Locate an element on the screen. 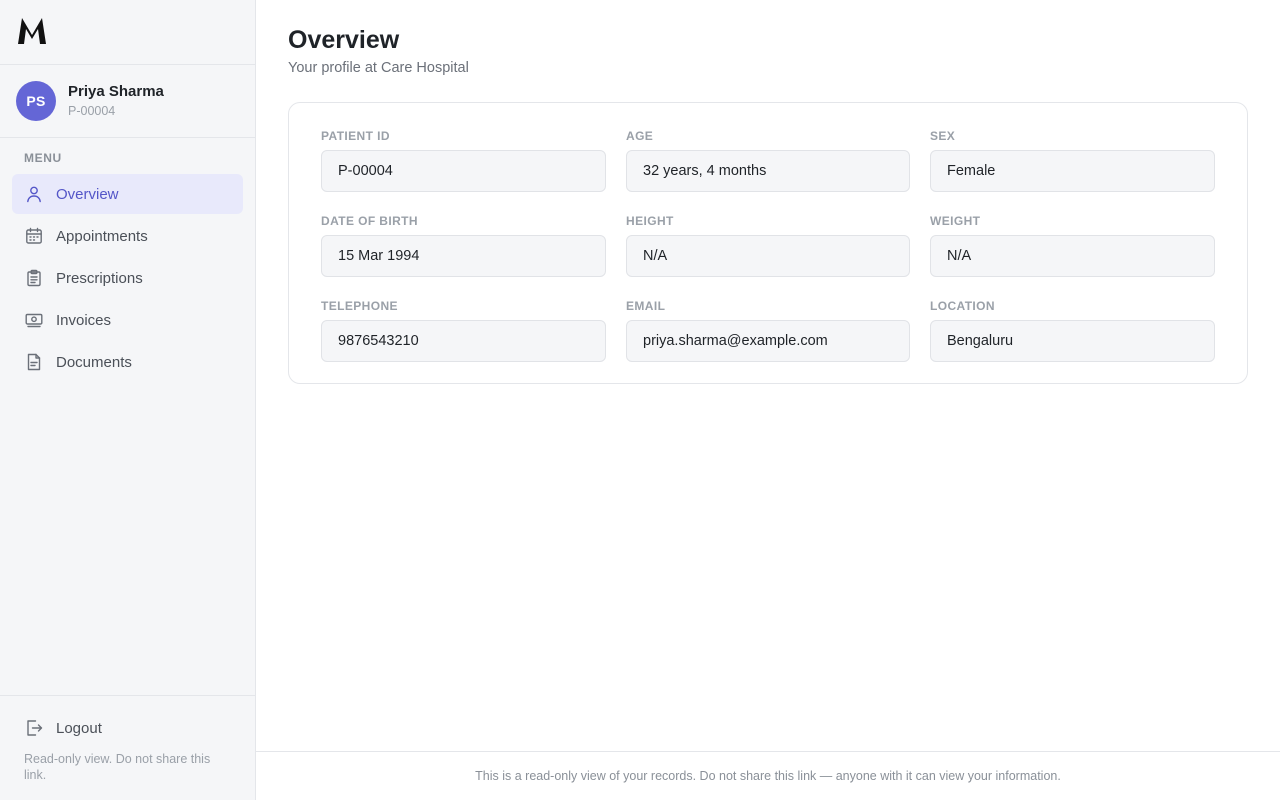  menu-label: MENU is located at coordinates (43, 158).